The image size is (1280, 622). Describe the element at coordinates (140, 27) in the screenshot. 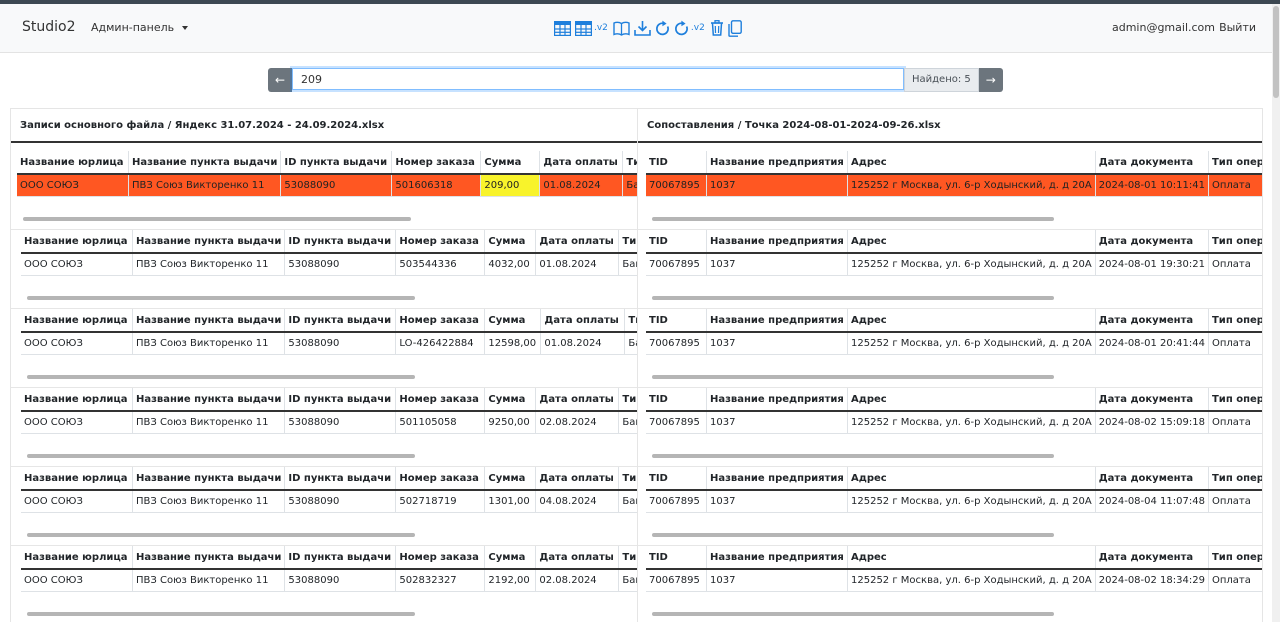

I see `admin-panel-dropdown: Админ-панель` at that location.